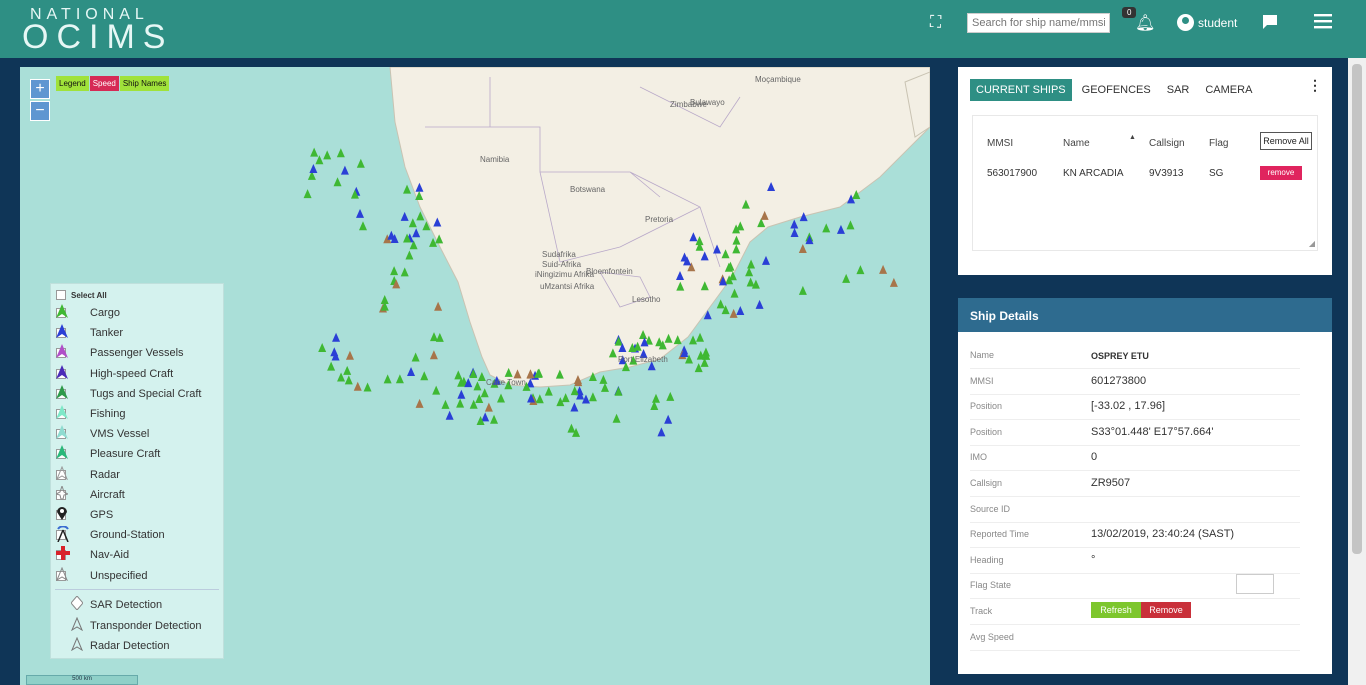 This screenshot has height=685, width=1366. What do you see at coordinates (1218, 143) in the screenshot?
I see `col-flag: Flag` at bounding box center [1218, 143].